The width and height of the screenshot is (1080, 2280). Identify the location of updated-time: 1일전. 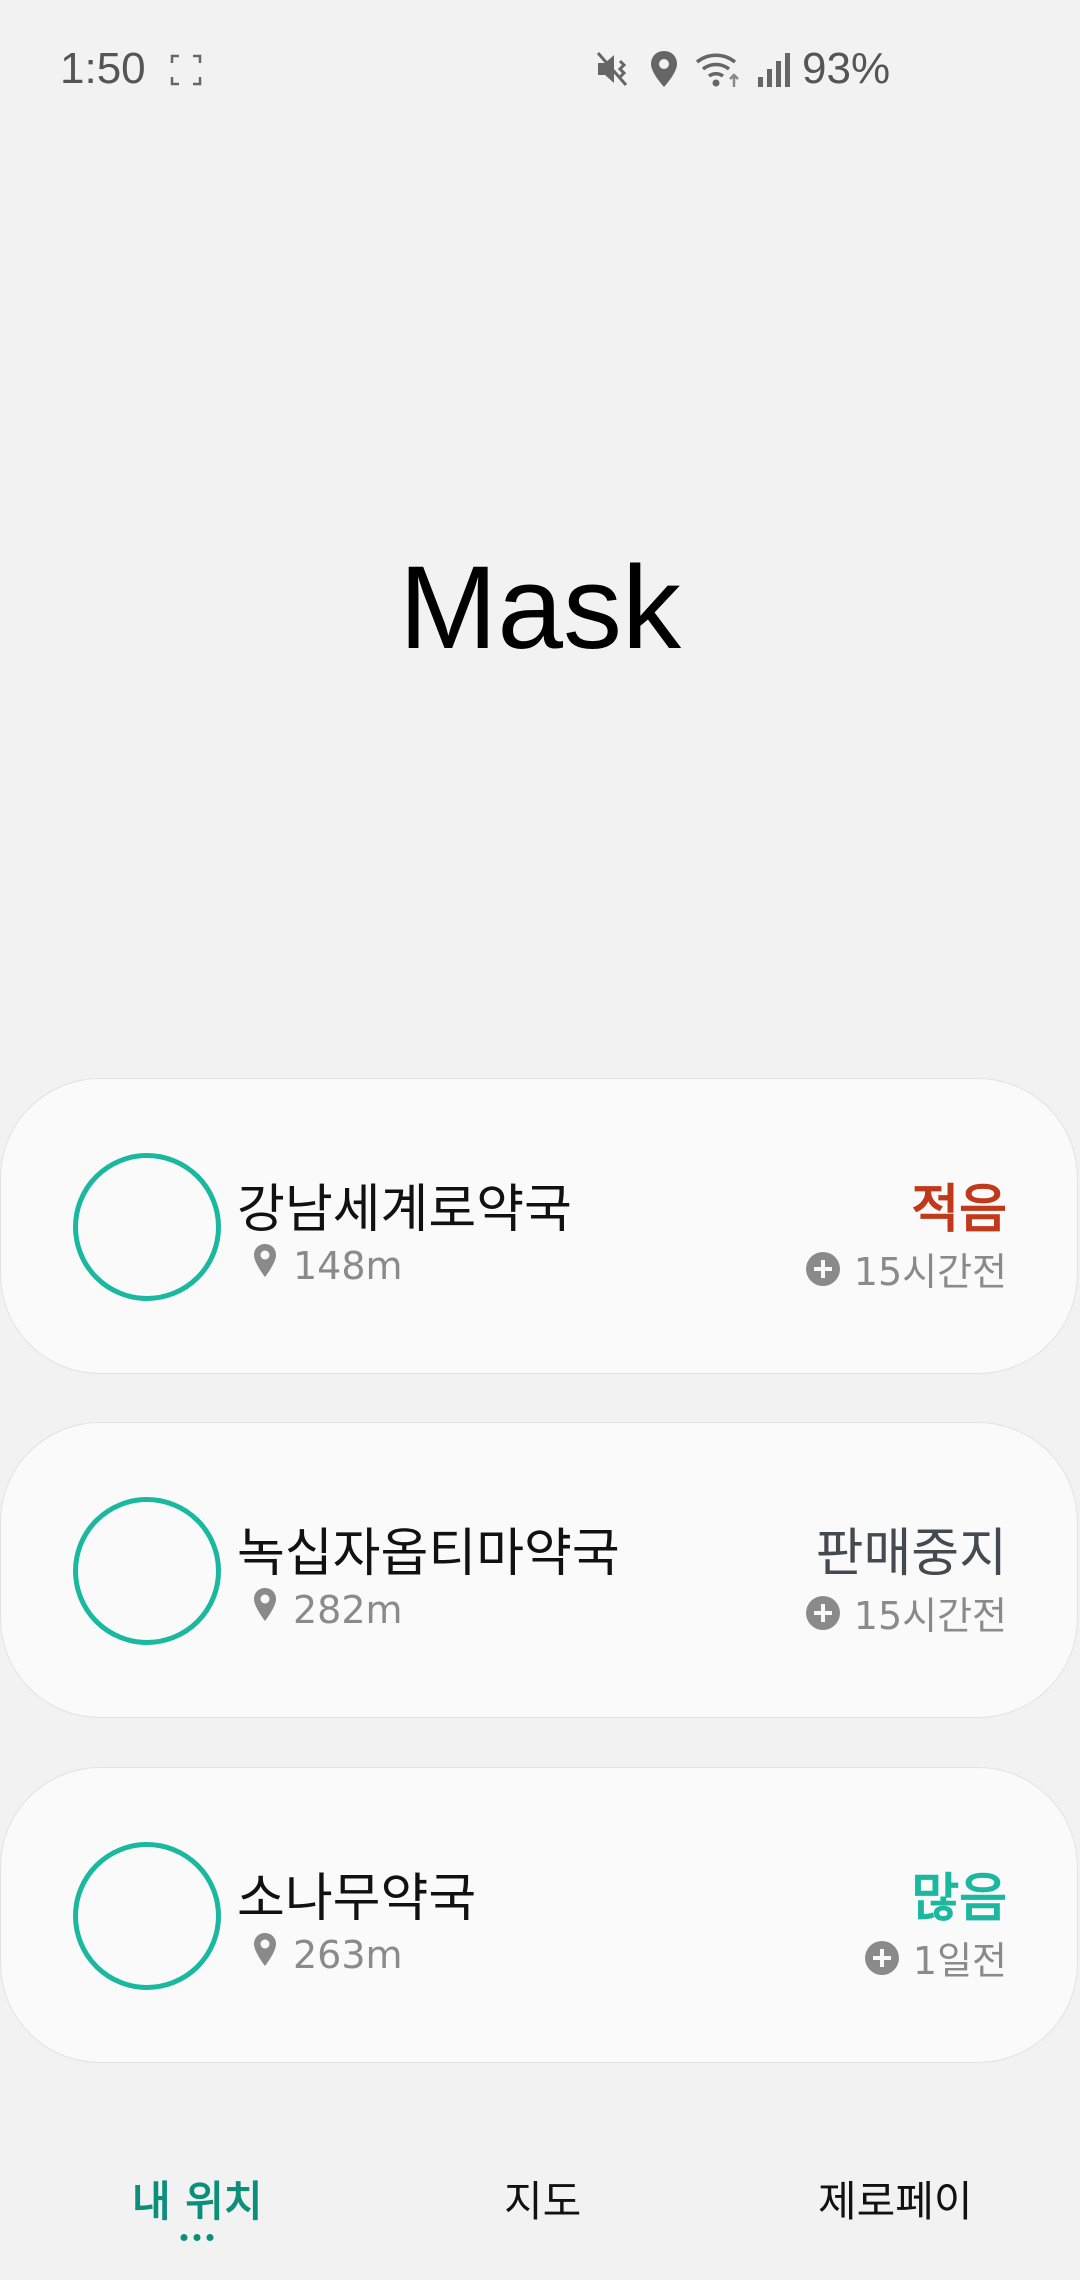
(935, 1957).